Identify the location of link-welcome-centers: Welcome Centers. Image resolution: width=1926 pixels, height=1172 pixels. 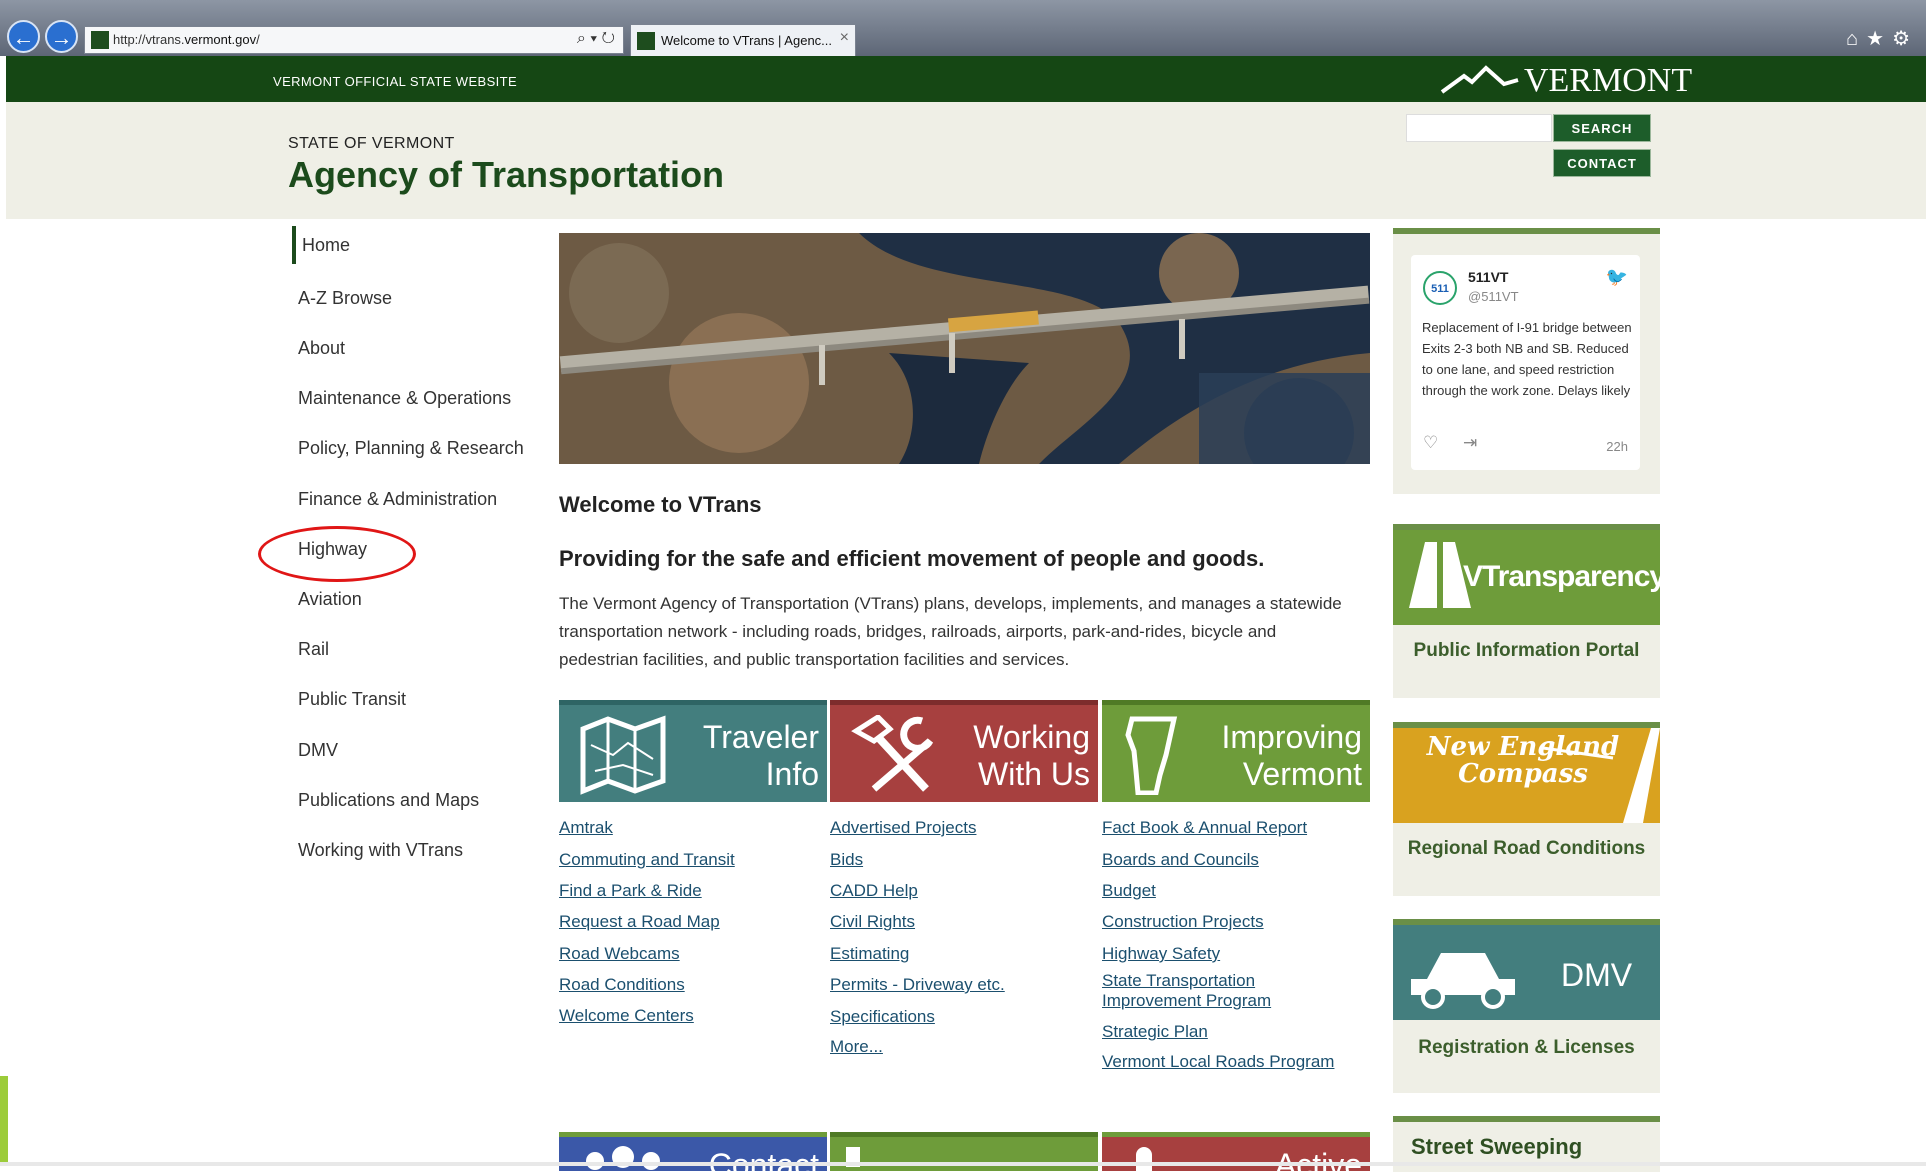
(626, 1016).